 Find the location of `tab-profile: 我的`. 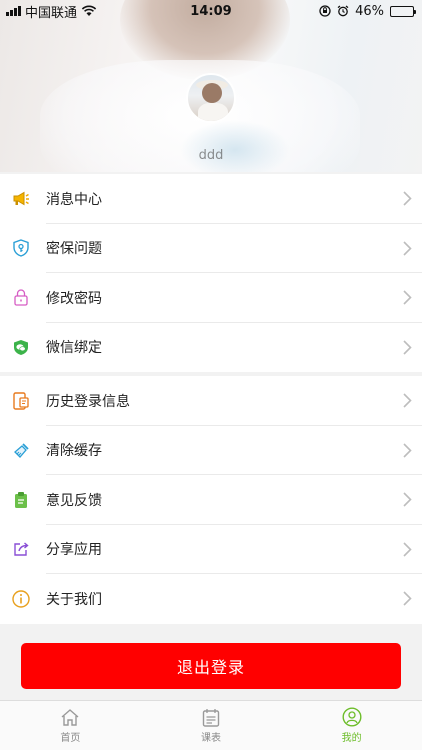

tab-profile: 我的 is located at coordinates (351, 725).